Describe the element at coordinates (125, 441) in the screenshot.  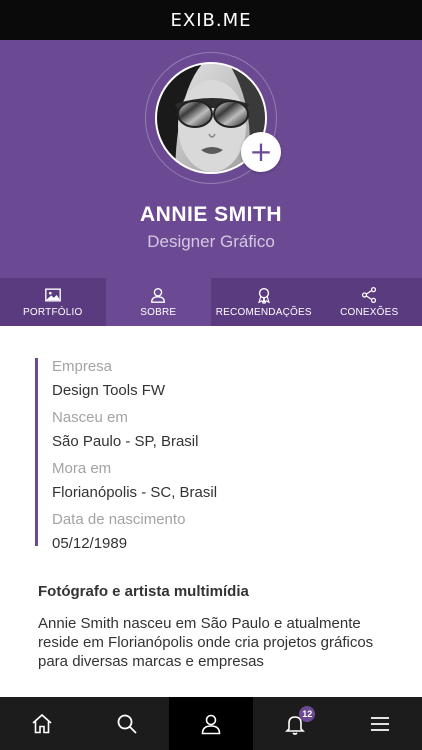
I see `birthplace-value: São Paulo - SP, Brasil` at that location.